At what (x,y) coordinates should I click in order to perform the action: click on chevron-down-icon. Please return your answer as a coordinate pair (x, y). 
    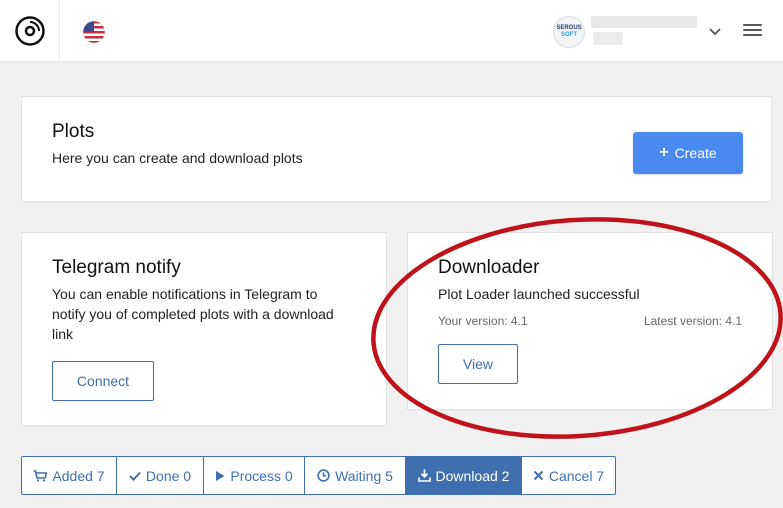
    Looking at the image, I should click on (715, 32).